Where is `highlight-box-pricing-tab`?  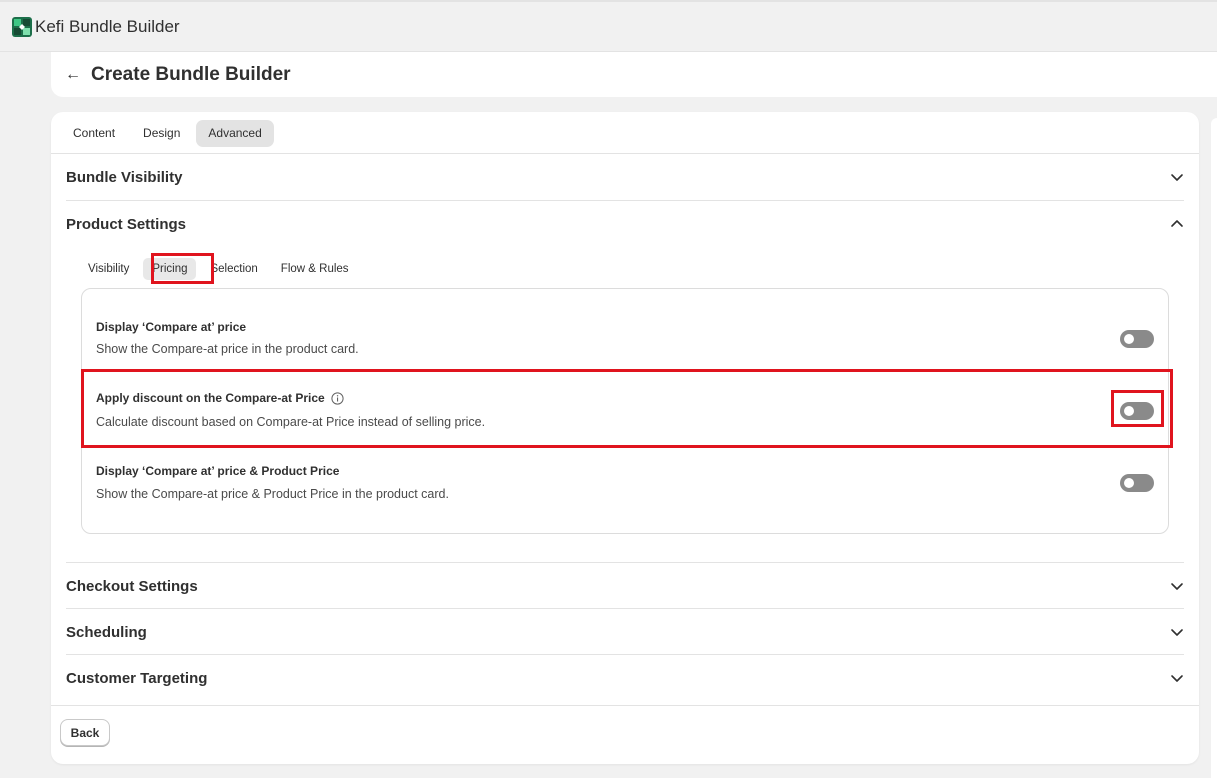
highlight-box-pricing-tab is located at coordinates (182, 268).